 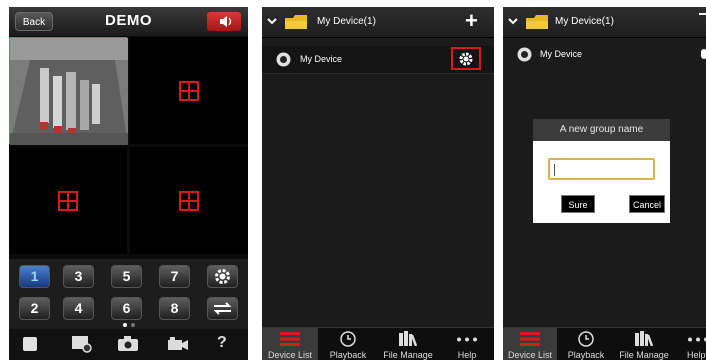 I want to click on stop-icon, so click(x=30, y=344).